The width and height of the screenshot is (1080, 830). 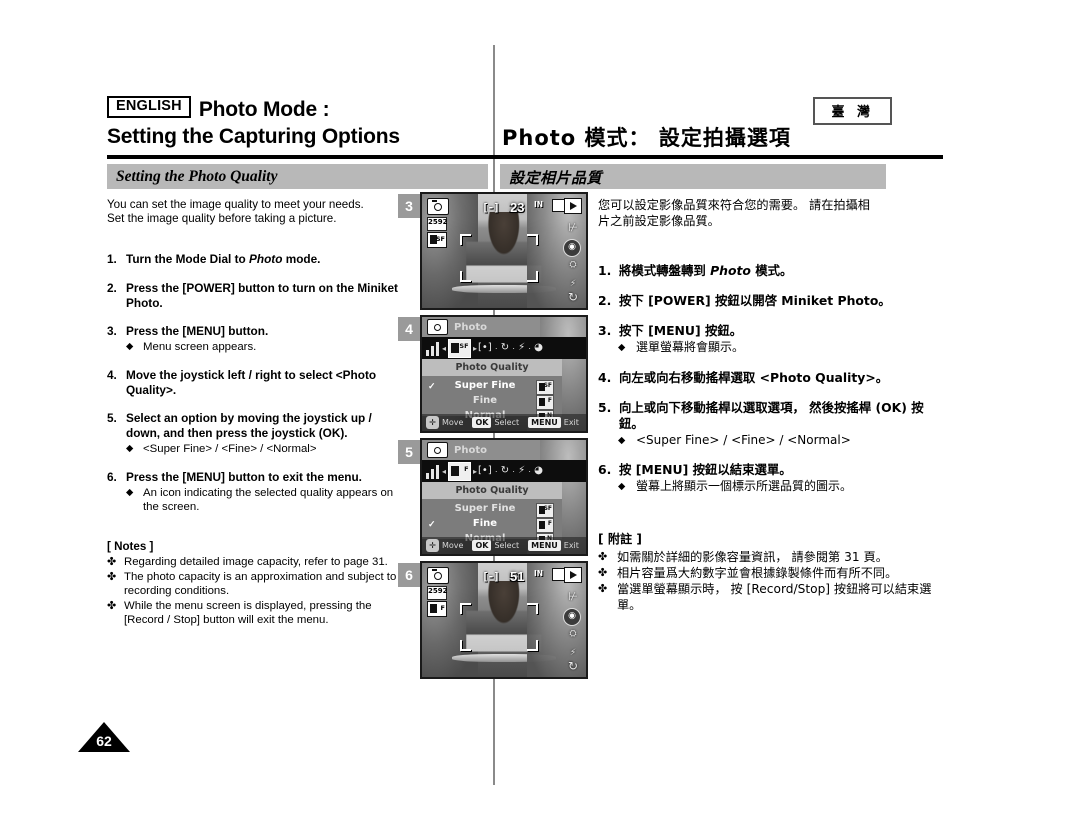 I want to click on shots-remaining-count: 23, so click(x=517, y=207).